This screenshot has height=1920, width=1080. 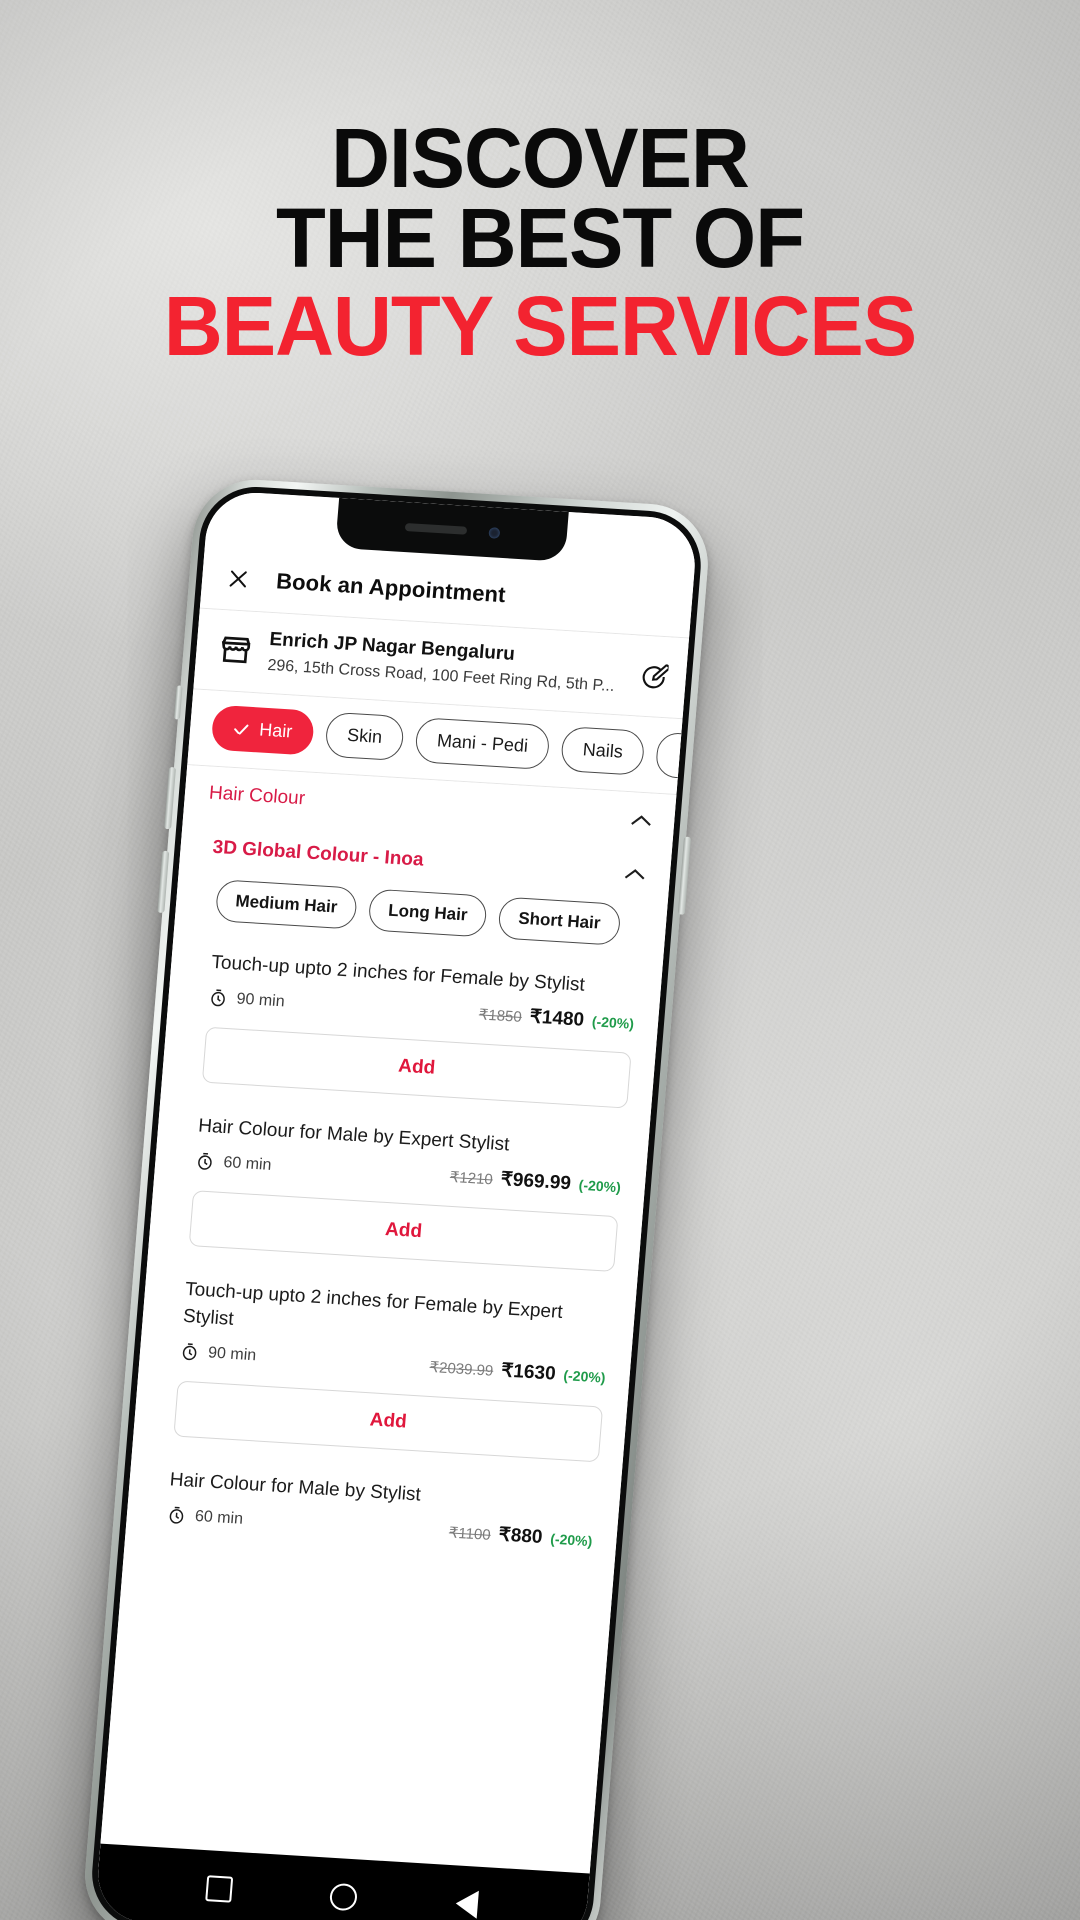 What do you see at coordinates (654, 676) in the screenshot?
I see `edit-location-icon` at bounding box center [654, 676].